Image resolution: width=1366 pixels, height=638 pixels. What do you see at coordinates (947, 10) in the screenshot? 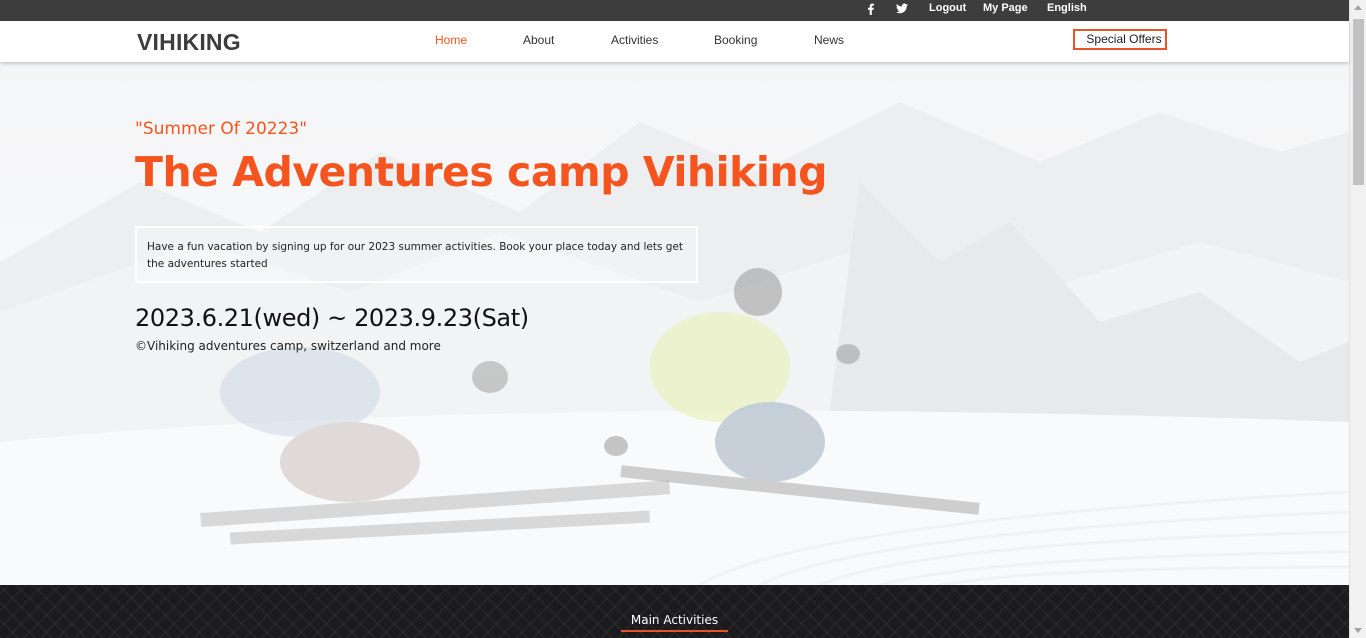
I see `logout-link: Logout` at bounding box center [947, 10].